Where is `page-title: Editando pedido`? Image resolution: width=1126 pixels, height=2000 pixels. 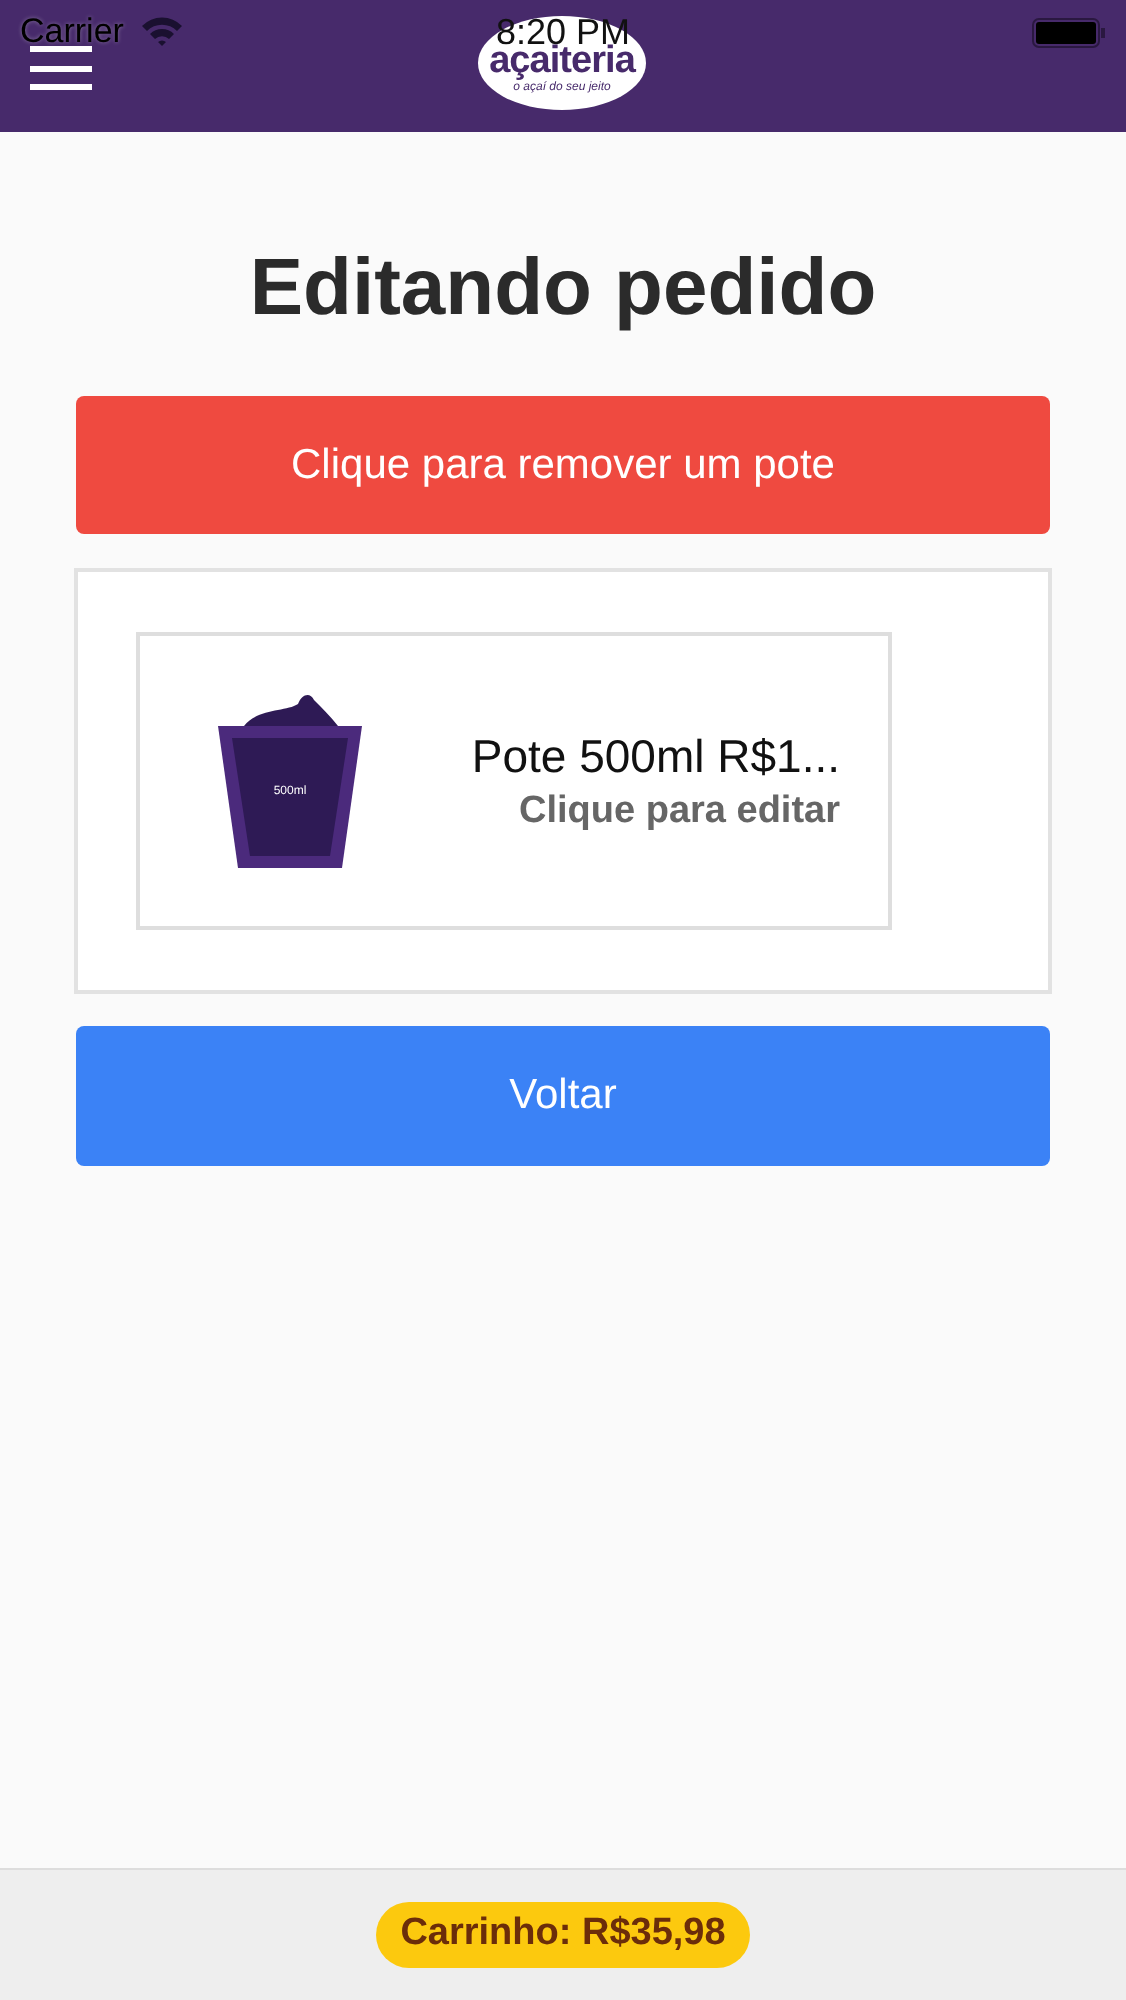 page-title: Editando pedido is located at coordinates (563, 289).